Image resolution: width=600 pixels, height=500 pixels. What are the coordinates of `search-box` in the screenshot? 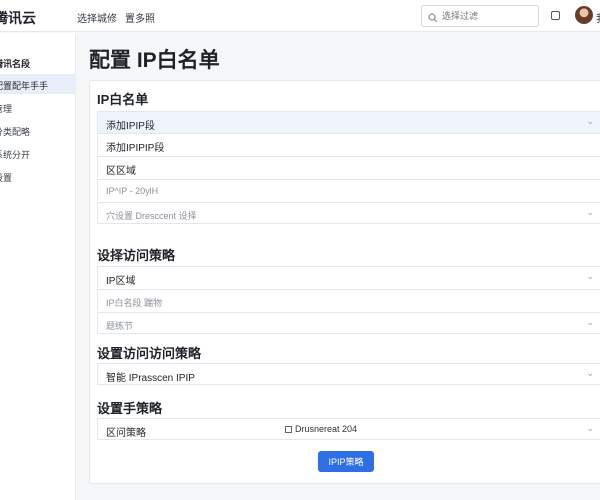 It's located at (480, 16).